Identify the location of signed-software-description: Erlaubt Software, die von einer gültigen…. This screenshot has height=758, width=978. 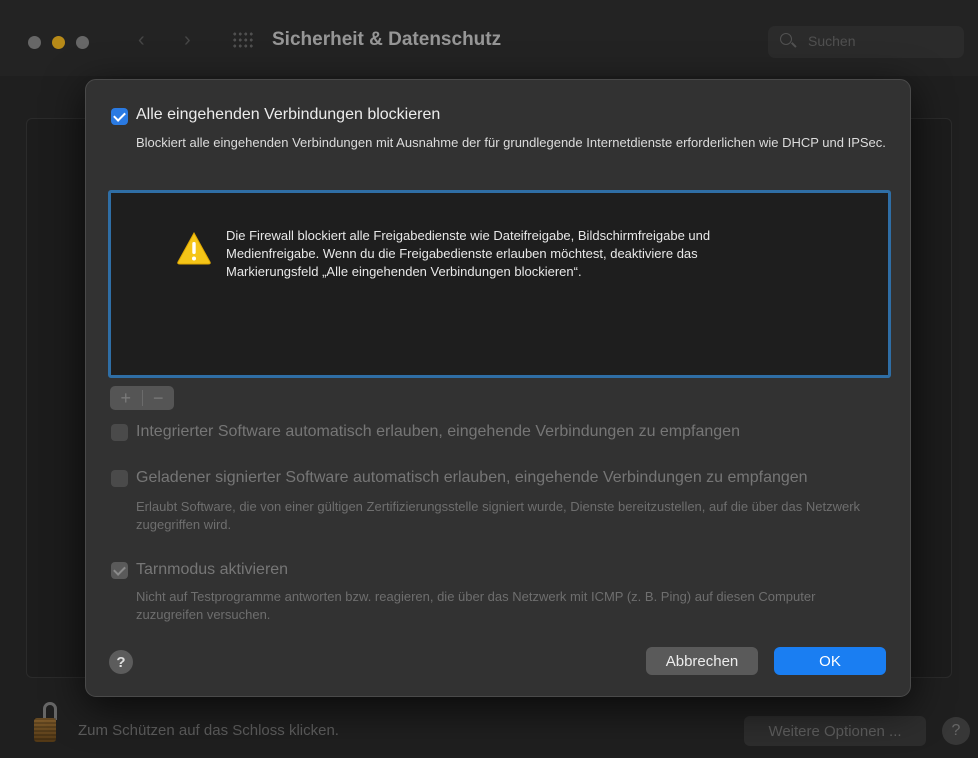
(498, 515).